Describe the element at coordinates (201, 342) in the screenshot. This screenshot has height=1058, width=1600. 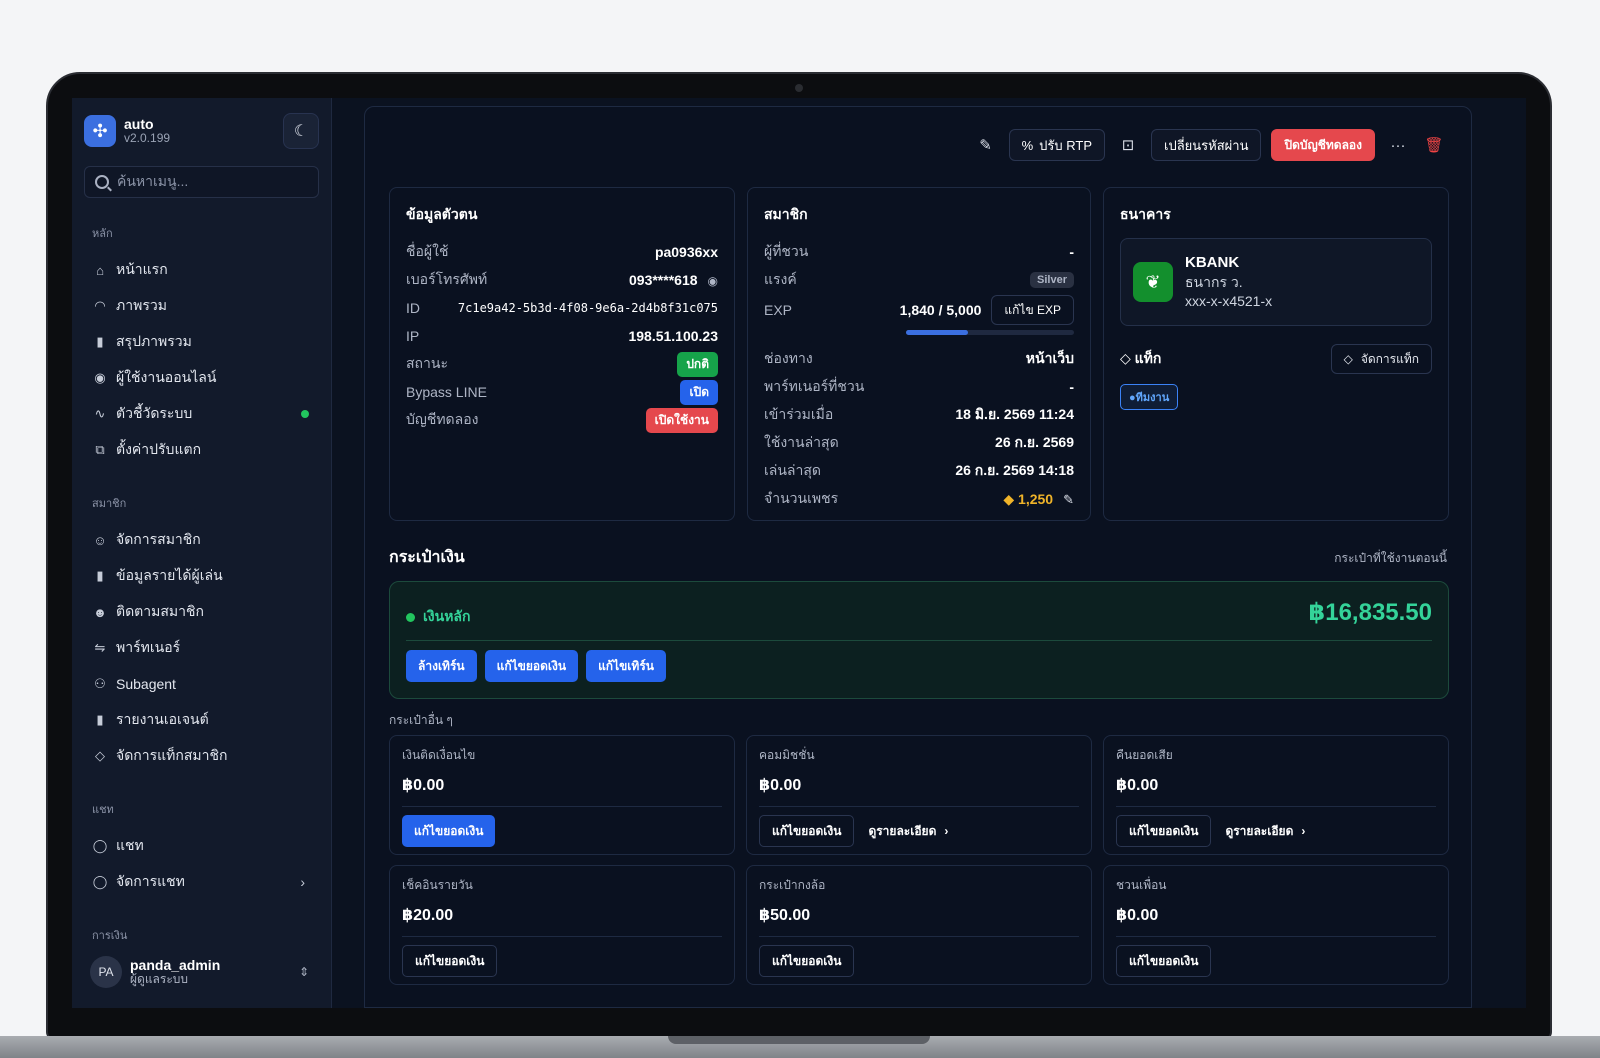
I see `nav-item-summary: ▮ สรุปภาพรวม` at that location.